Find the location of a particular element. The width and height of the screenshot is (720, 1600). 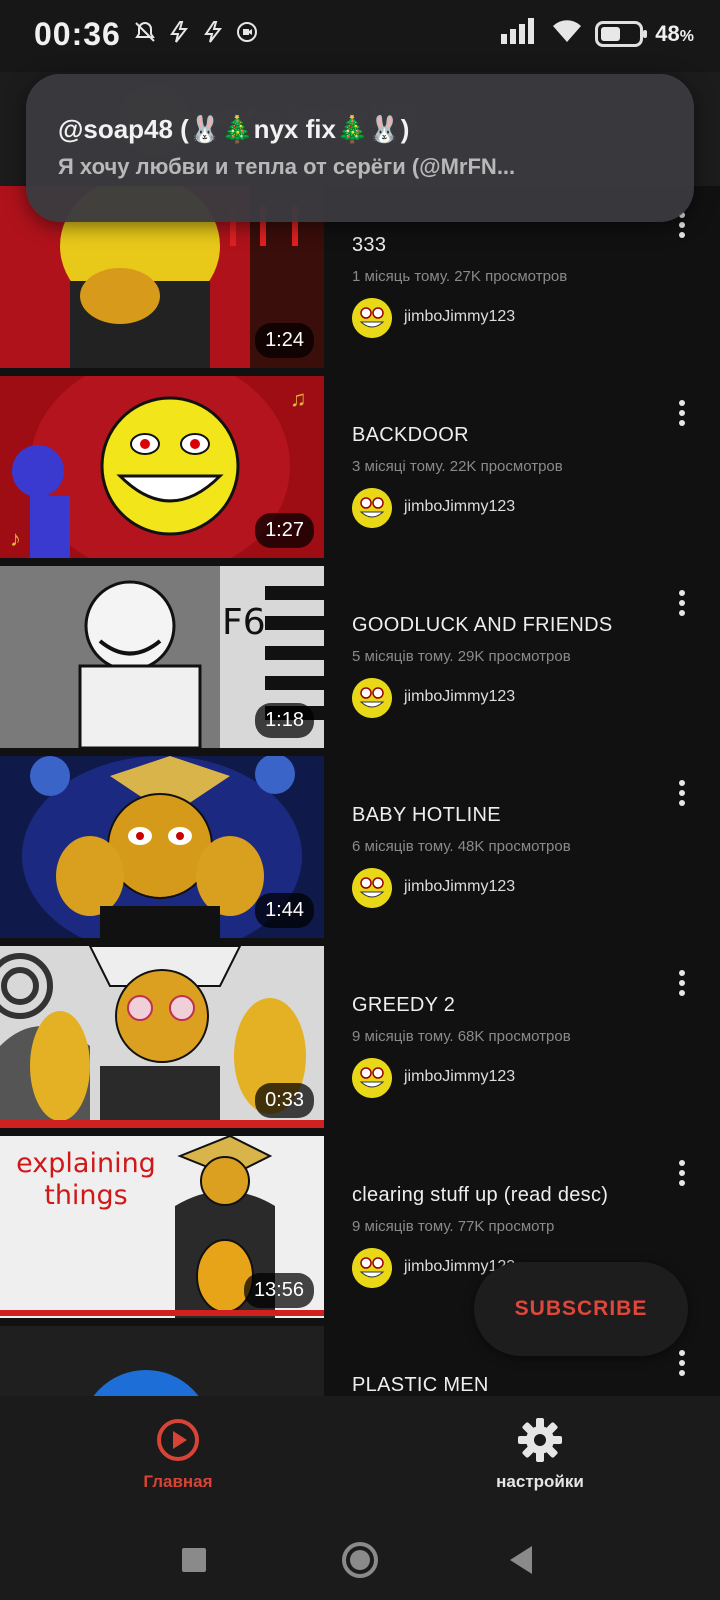

svg-text: F6 is located at coordinates (244, 622).